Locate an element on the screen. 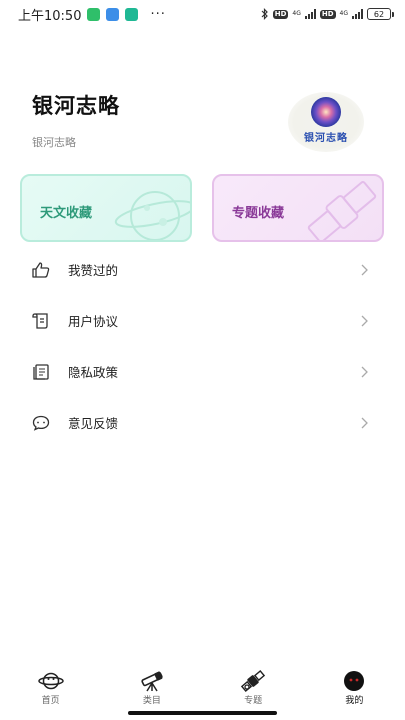  phone-app-icon is located at coordinates (94, 14).